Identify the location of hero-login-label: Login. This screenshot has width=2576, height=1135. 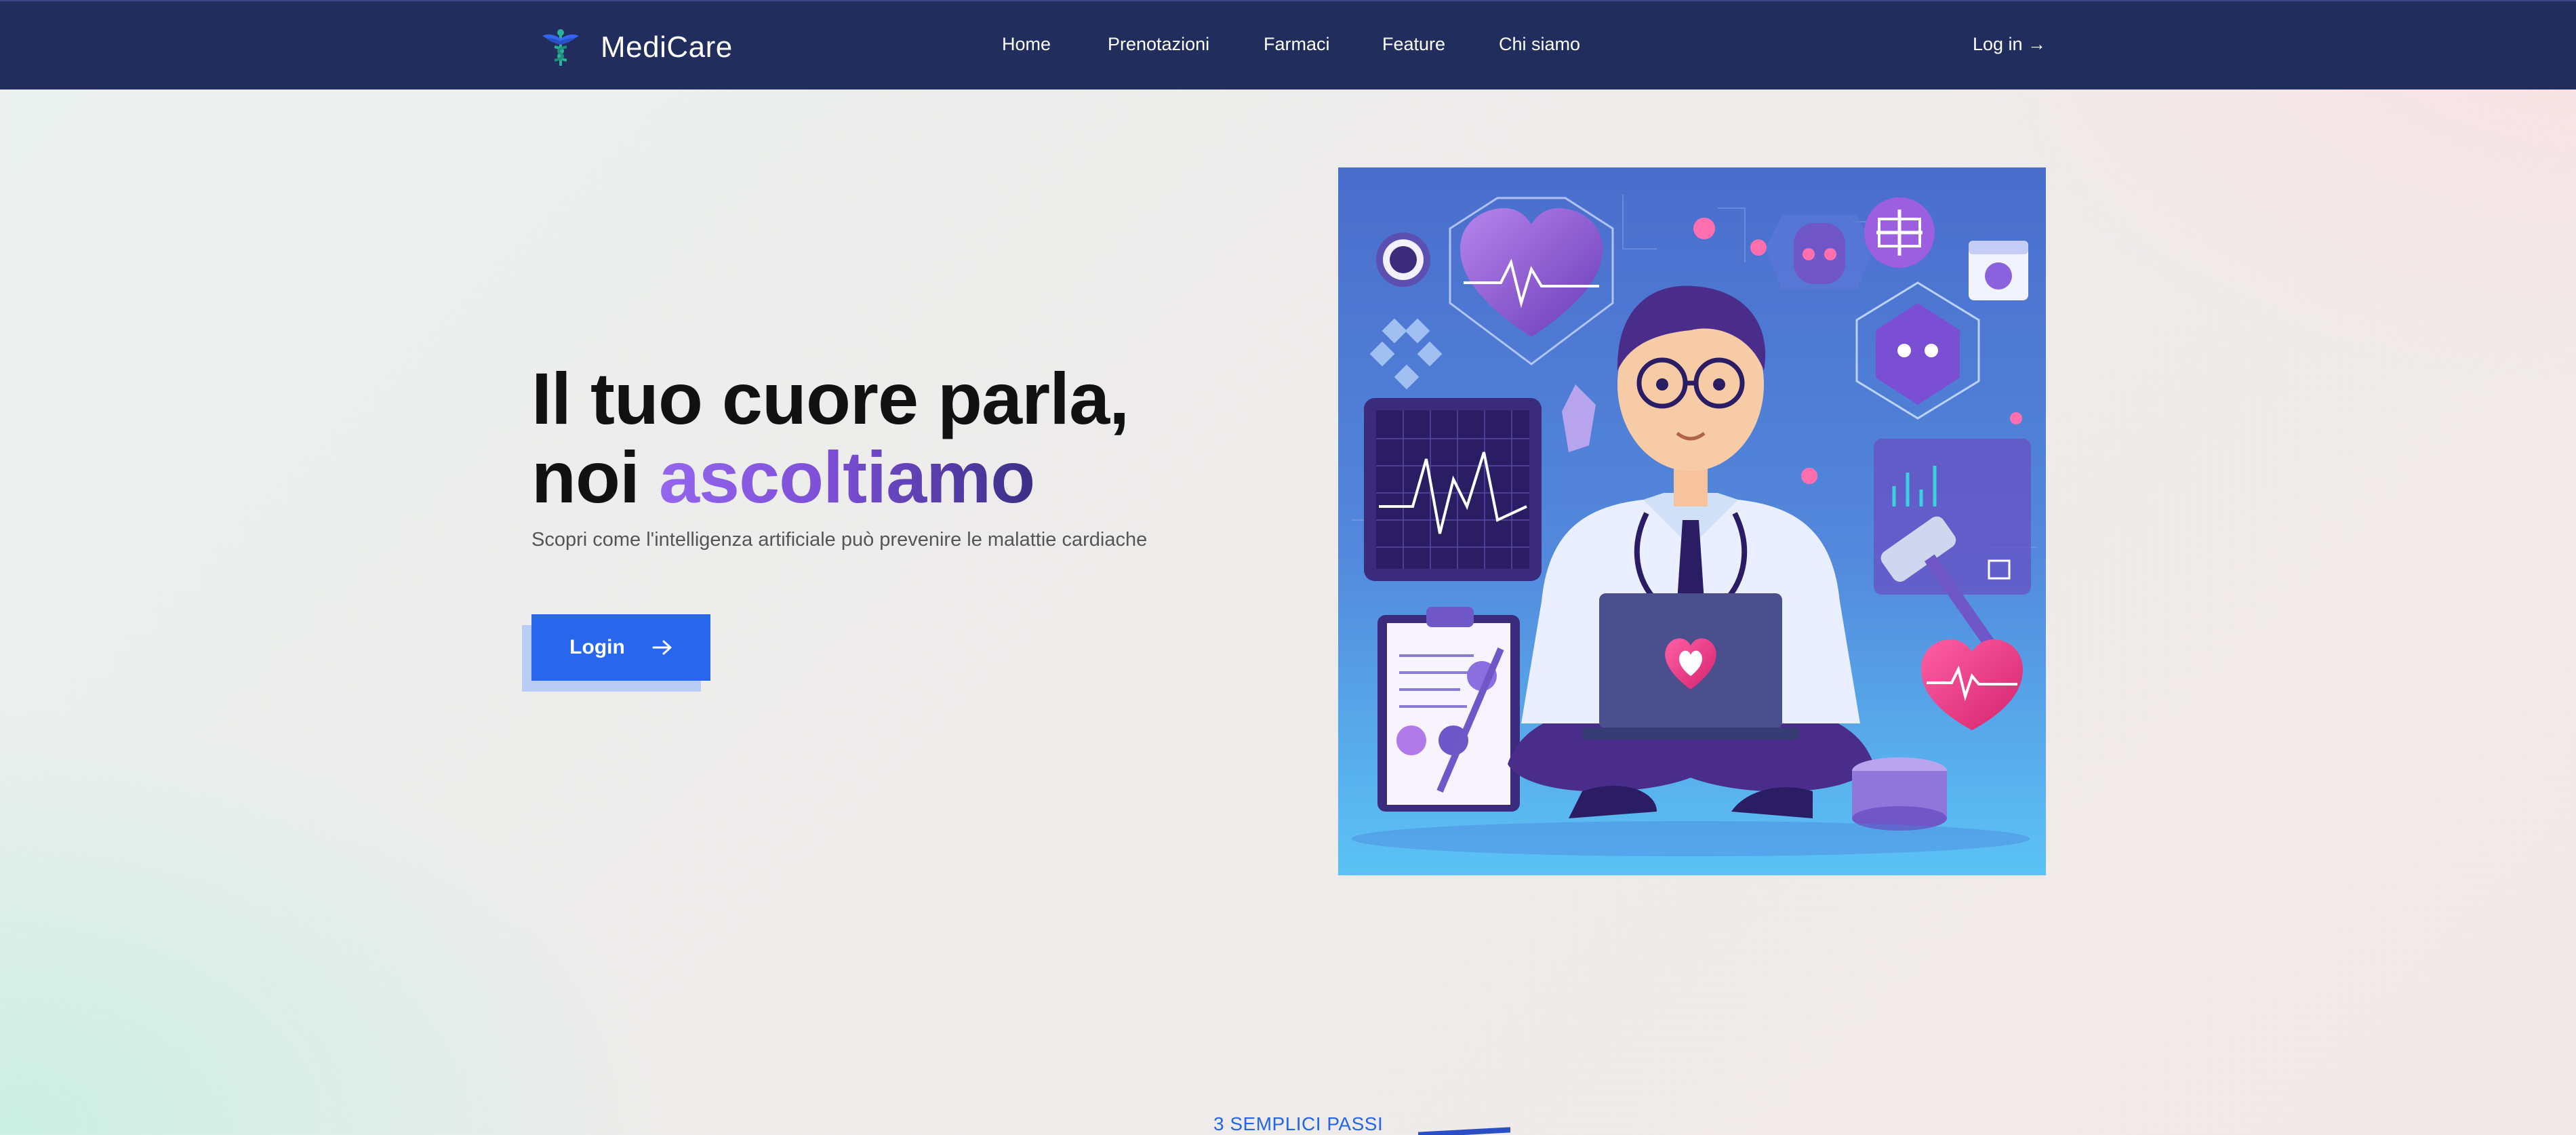
(597, 647).